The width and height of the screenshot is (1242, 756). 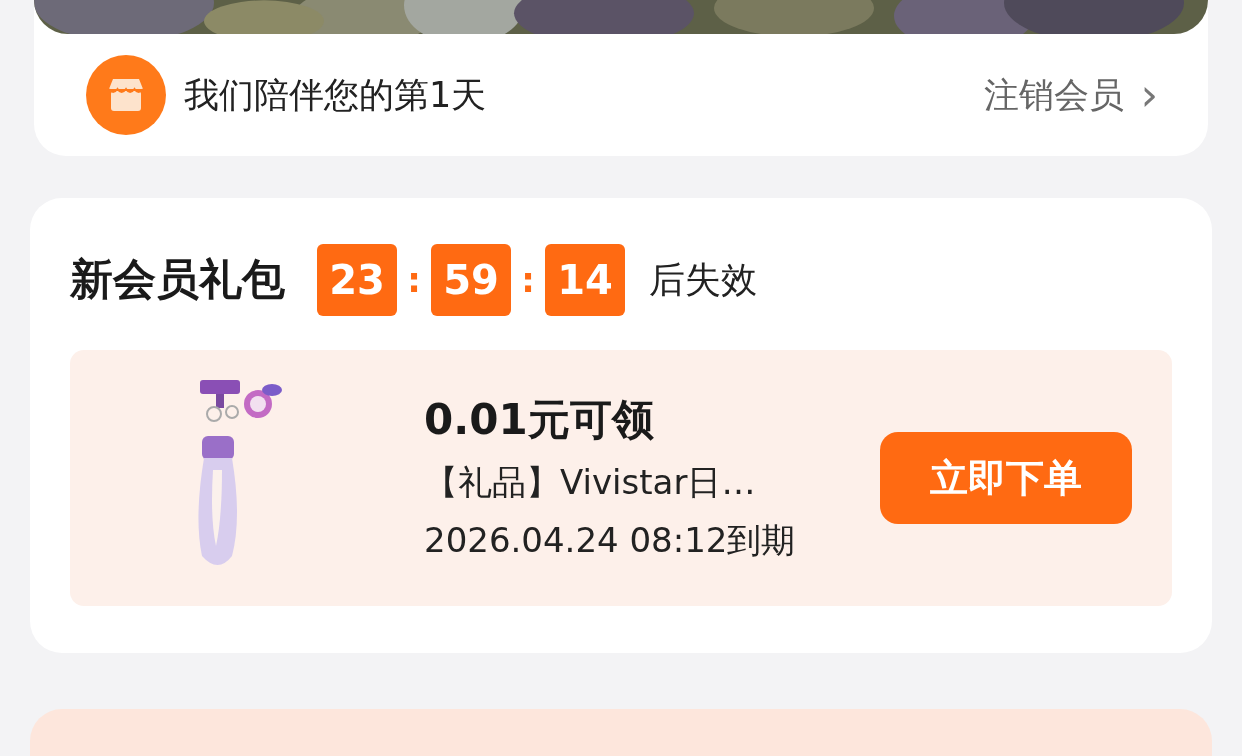 What do you see at coordinates (610, 540) in the screenshot?
I see `expiry-date: 2026.04.24 08:12到期` at bounding box center [610, 540].